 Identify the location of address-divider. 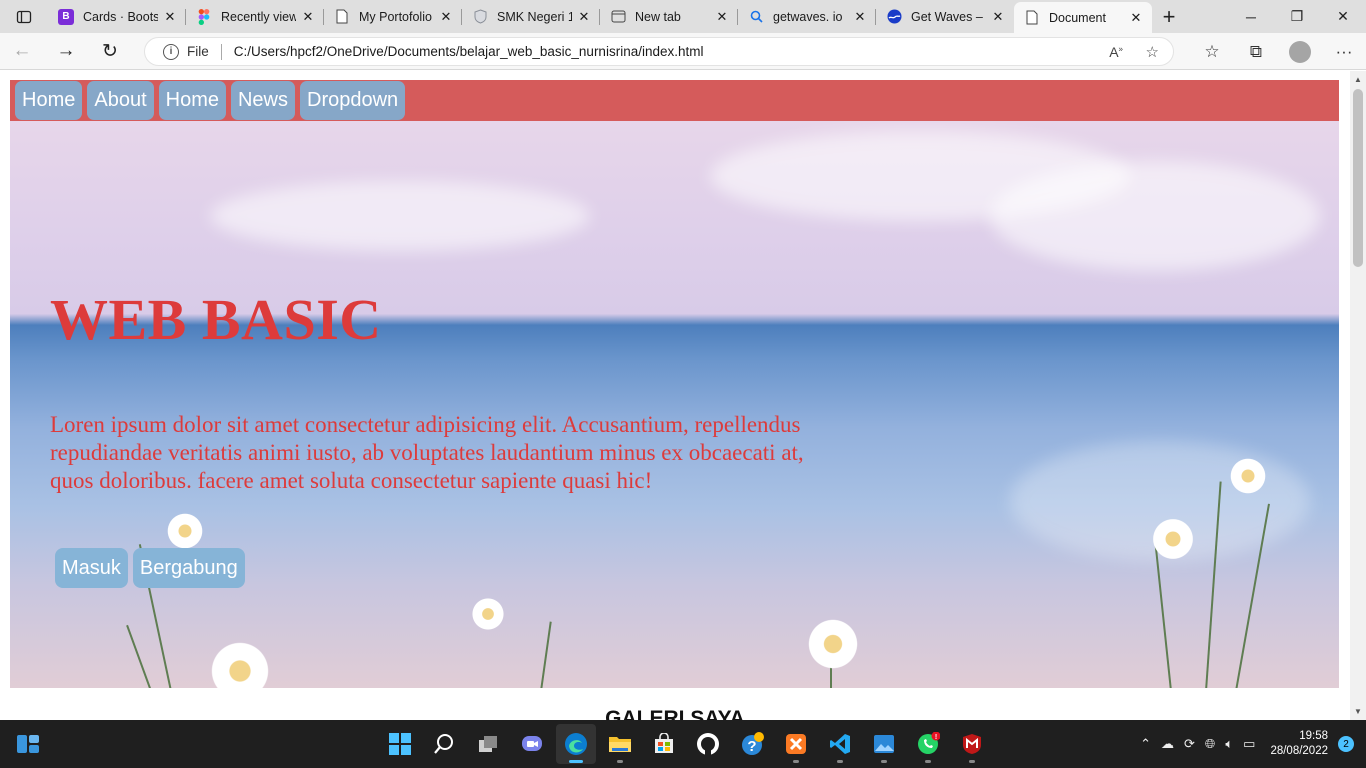
(221, 51).